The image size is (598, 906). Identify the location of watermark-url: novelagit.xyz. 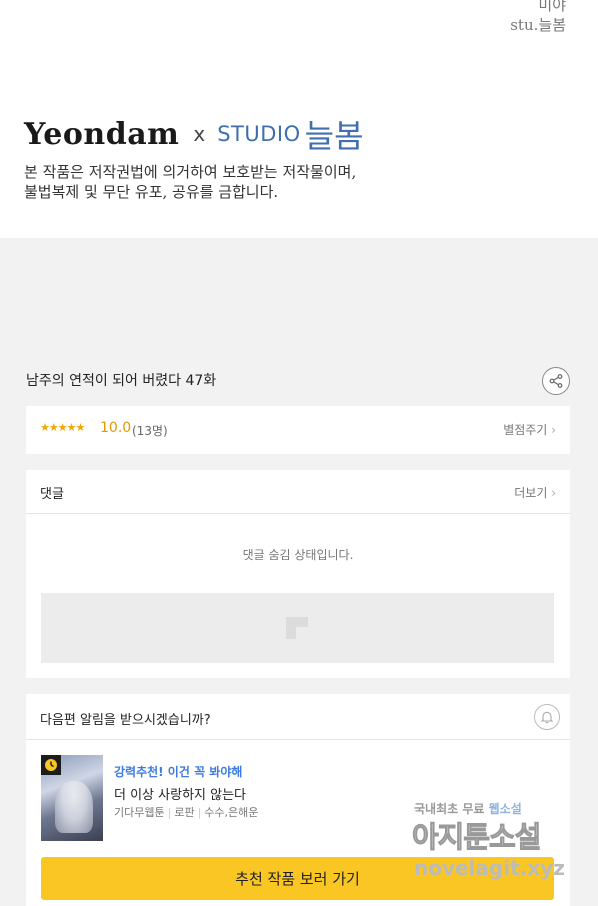
(489, 868).